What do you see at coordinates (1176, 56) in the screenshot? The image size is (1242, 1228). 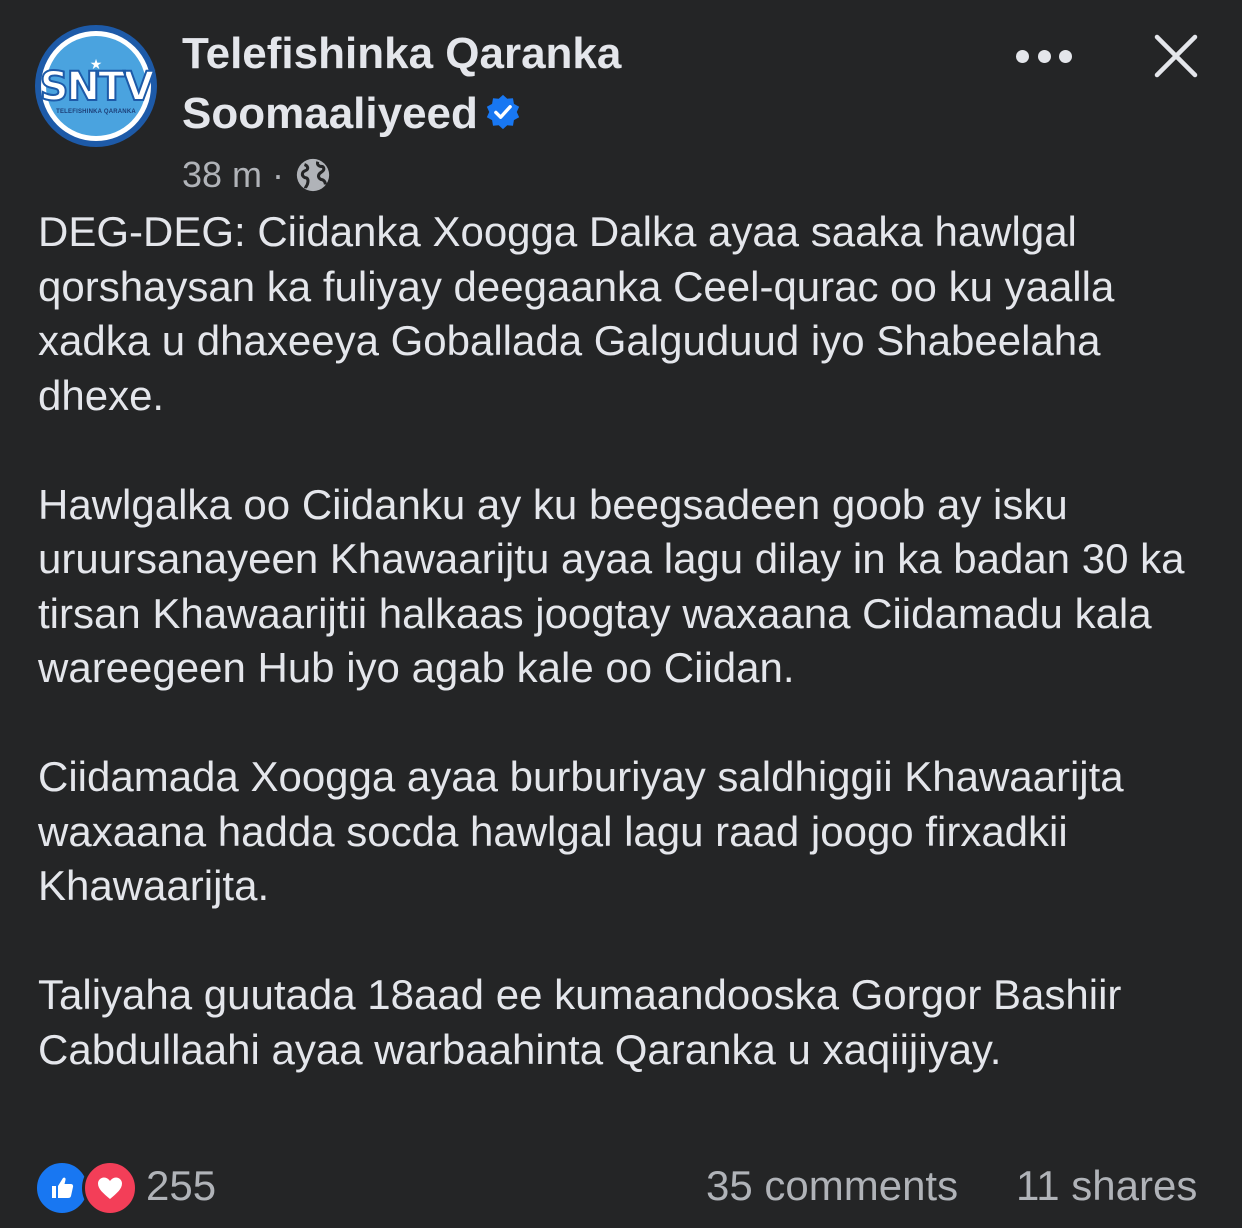 I see `close-icon` at bounding box center [1176, 56].